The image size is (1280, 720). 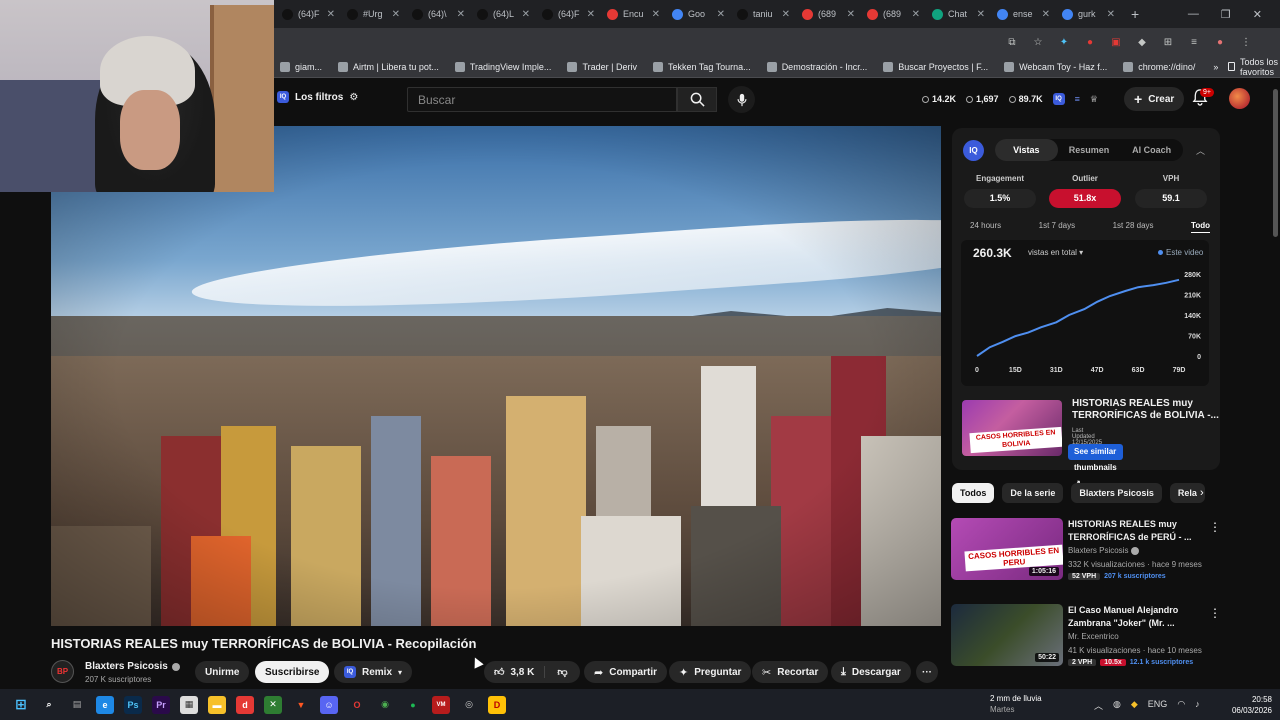 What do you see at coordinates (1181, 705) in the screenshot?
I see `wifi-icon: ◠` at bounding box center [1181, 705].